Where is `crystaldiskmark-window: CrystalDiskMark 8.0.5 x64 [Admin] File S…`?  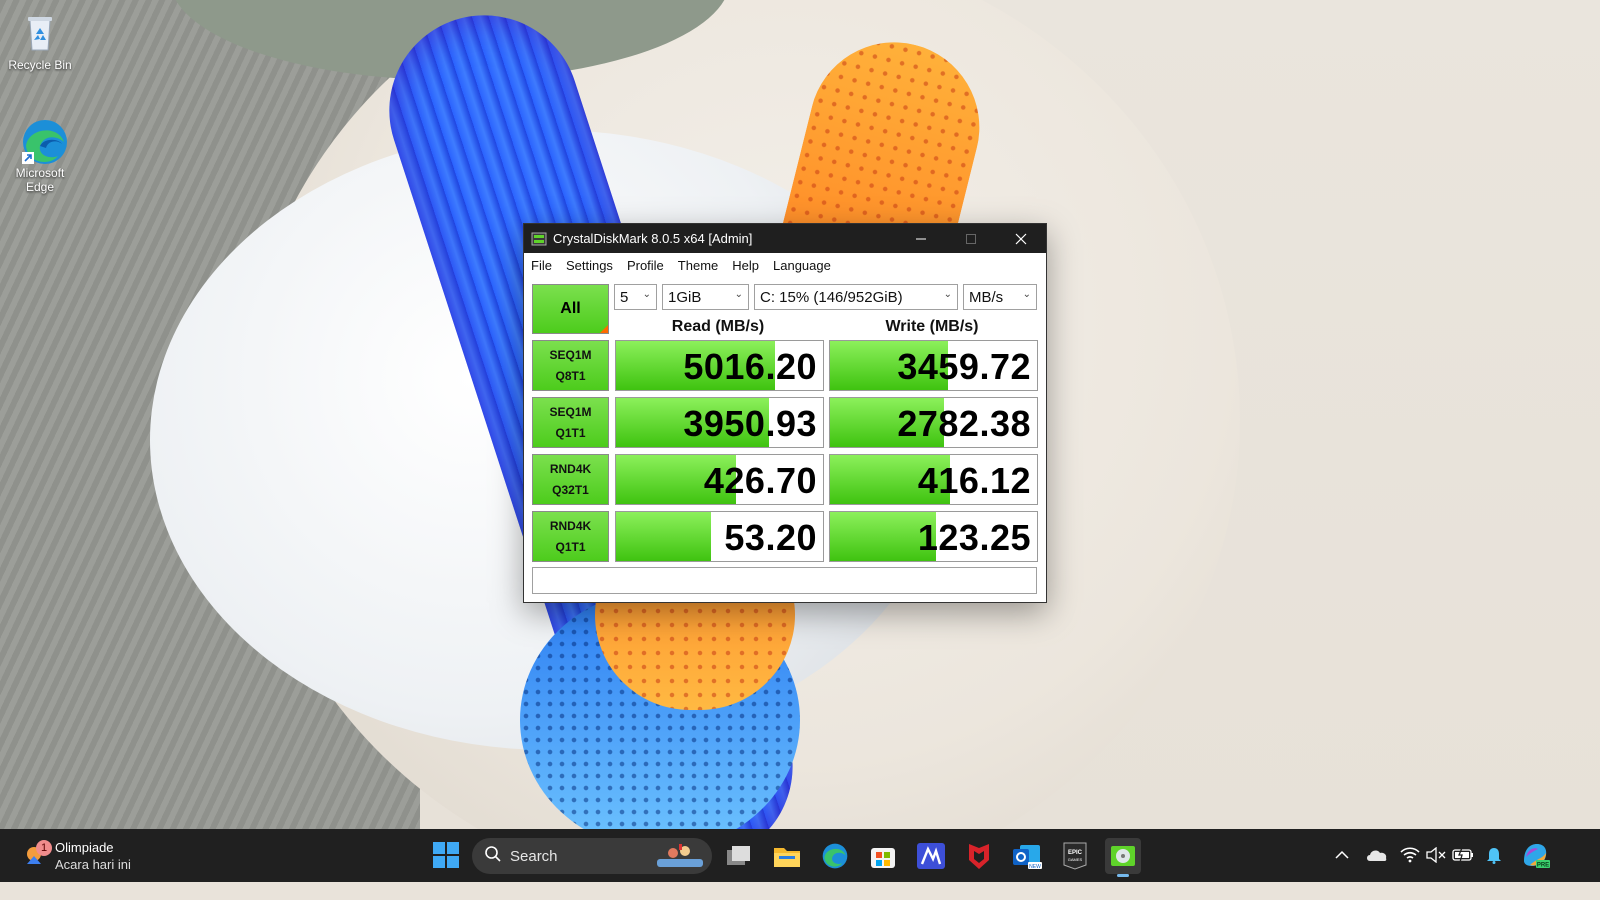
crystaldiskmark-window: CrystalDiskMark 8.0.5 x64 [Admin] File S… is located at coordinates (785, 413).